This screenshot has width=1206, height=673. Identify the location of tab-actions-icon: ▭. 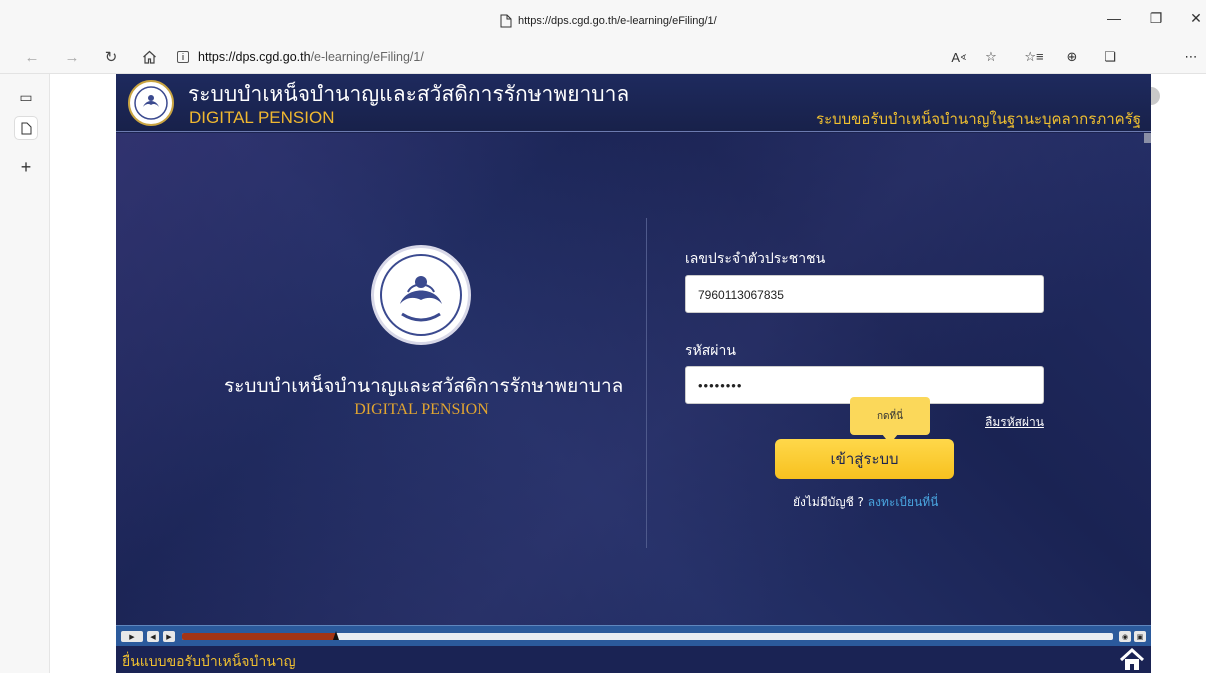
(26, 97).